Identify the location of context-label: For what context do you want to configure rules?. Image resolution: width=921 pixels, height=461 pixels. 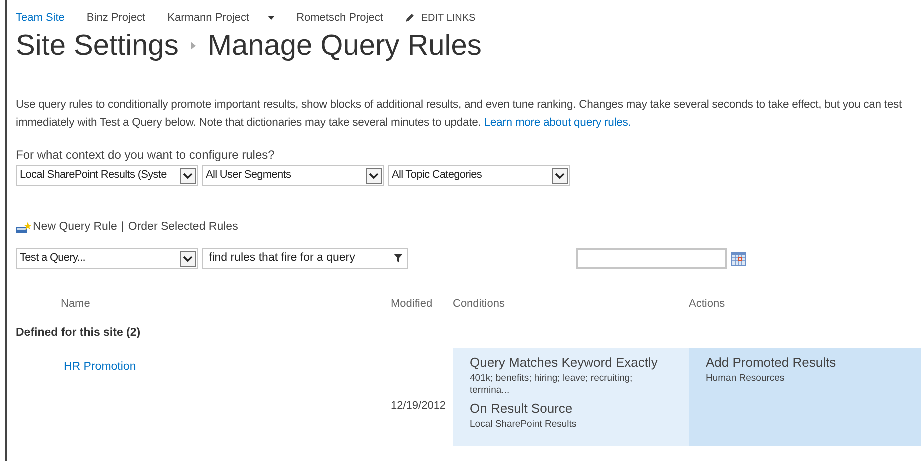
(146, 155).